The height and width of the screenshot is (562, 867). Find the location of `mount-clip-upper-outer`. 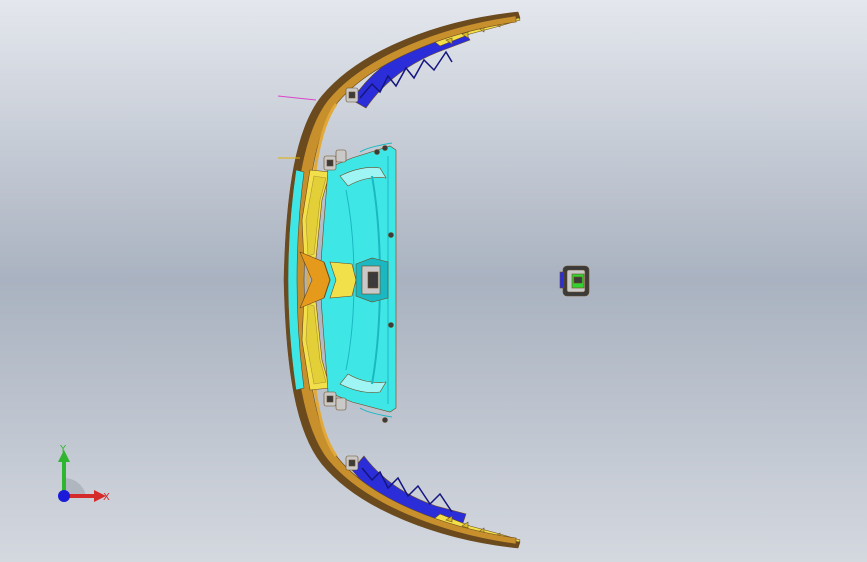

mount-clip-upper-outer is located at coordinates (352, 95).